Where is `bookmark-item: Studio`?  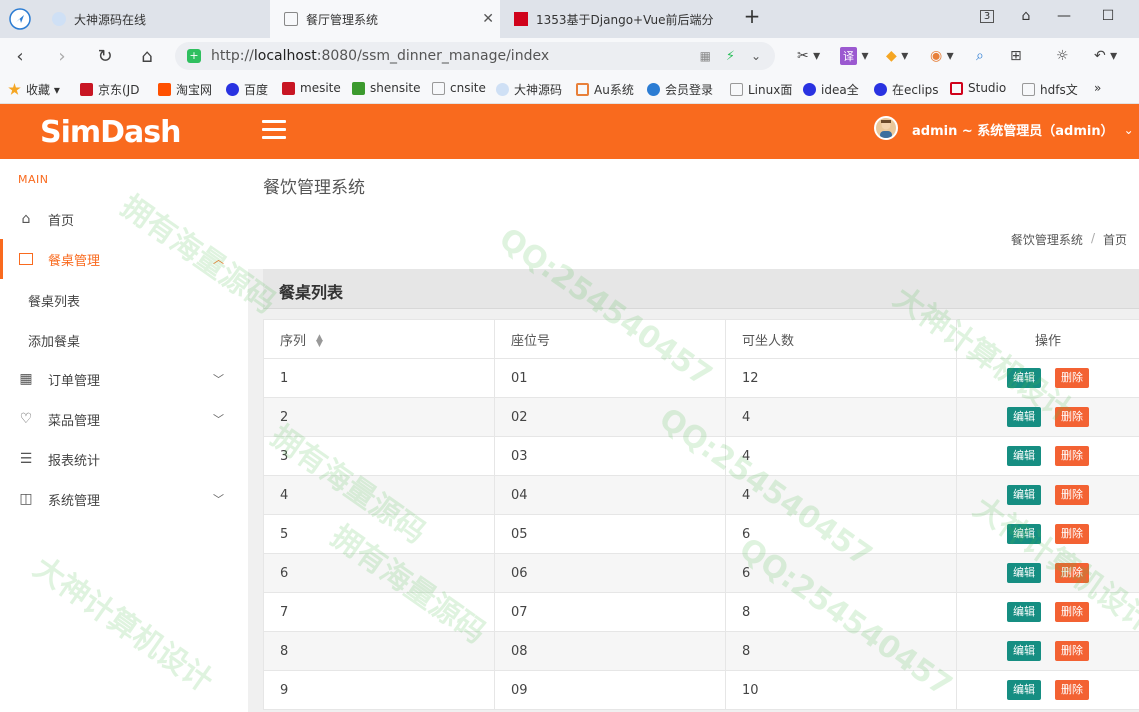
bookmark-item: Studio is located at coordinates (978, 88).